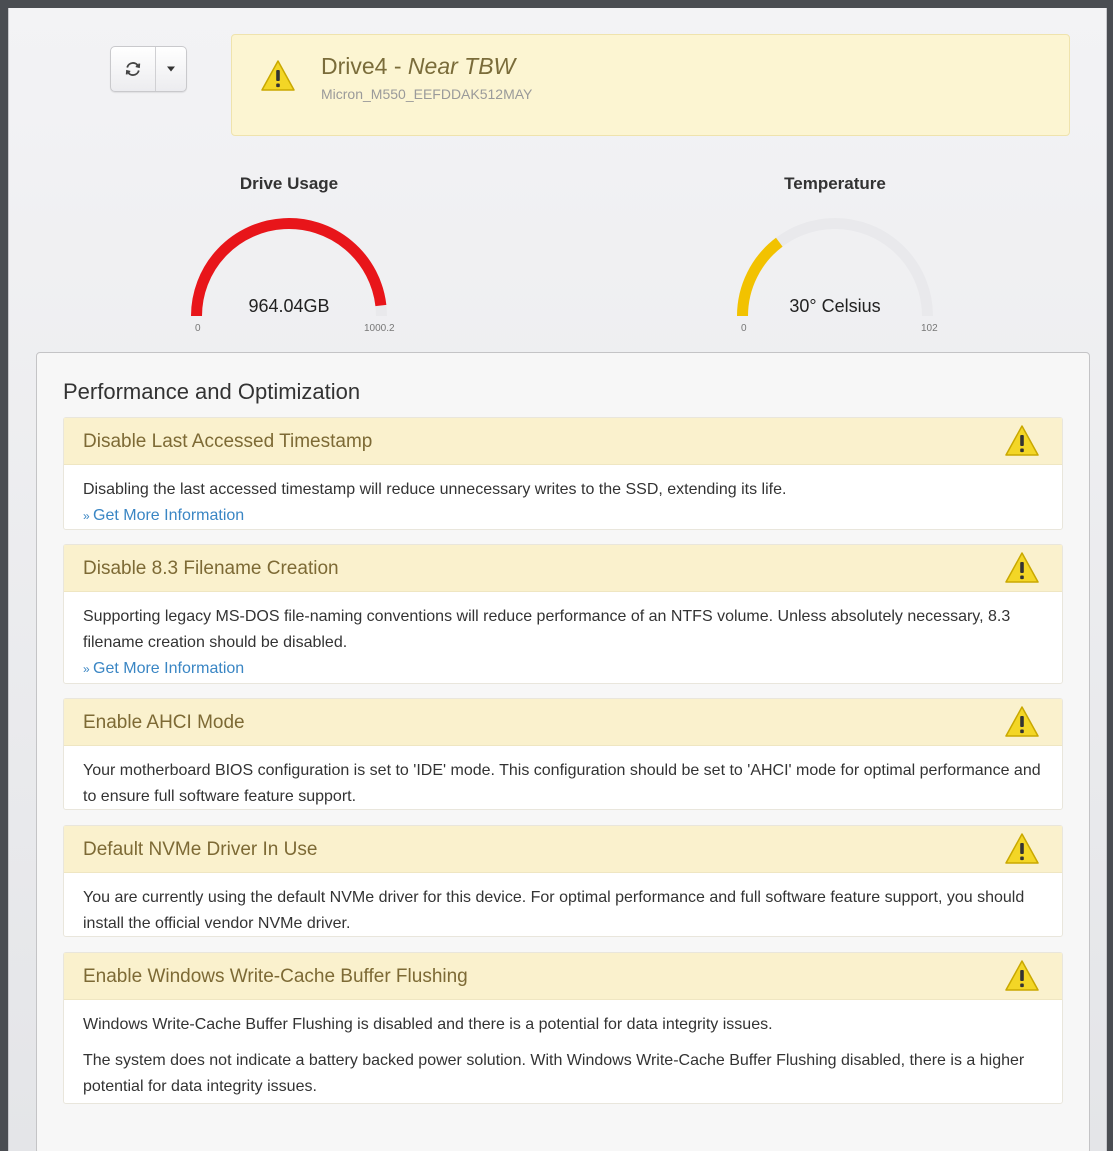  I want to click on refresh-split-button, so click(148, 69).